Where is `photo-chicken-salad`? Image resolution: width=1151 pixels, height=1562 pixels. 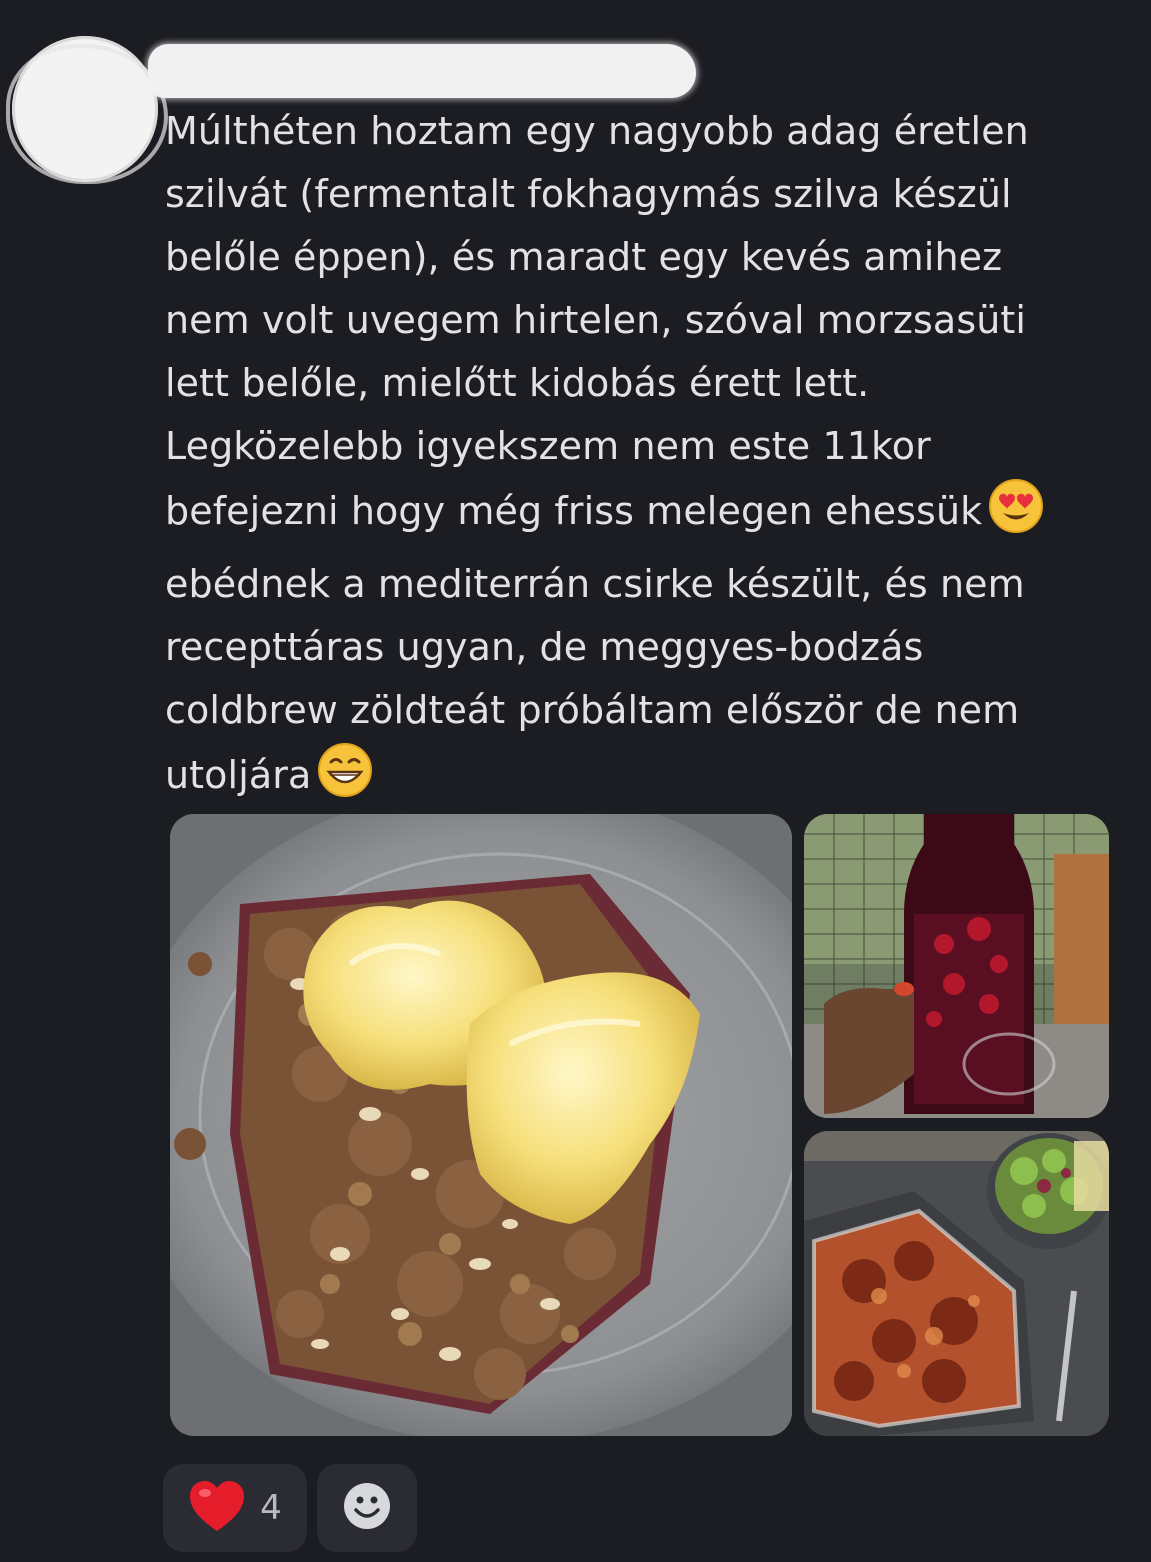
photo-chicken-salad is located at coordinates (956, 1283).